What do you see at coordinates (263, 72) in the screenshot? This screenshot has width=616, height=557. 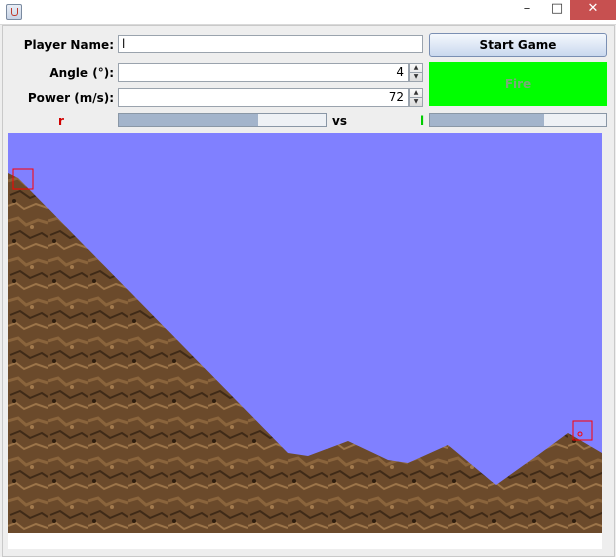 I see `angle-spinner-field: 4` at bounding box center [263, 72].